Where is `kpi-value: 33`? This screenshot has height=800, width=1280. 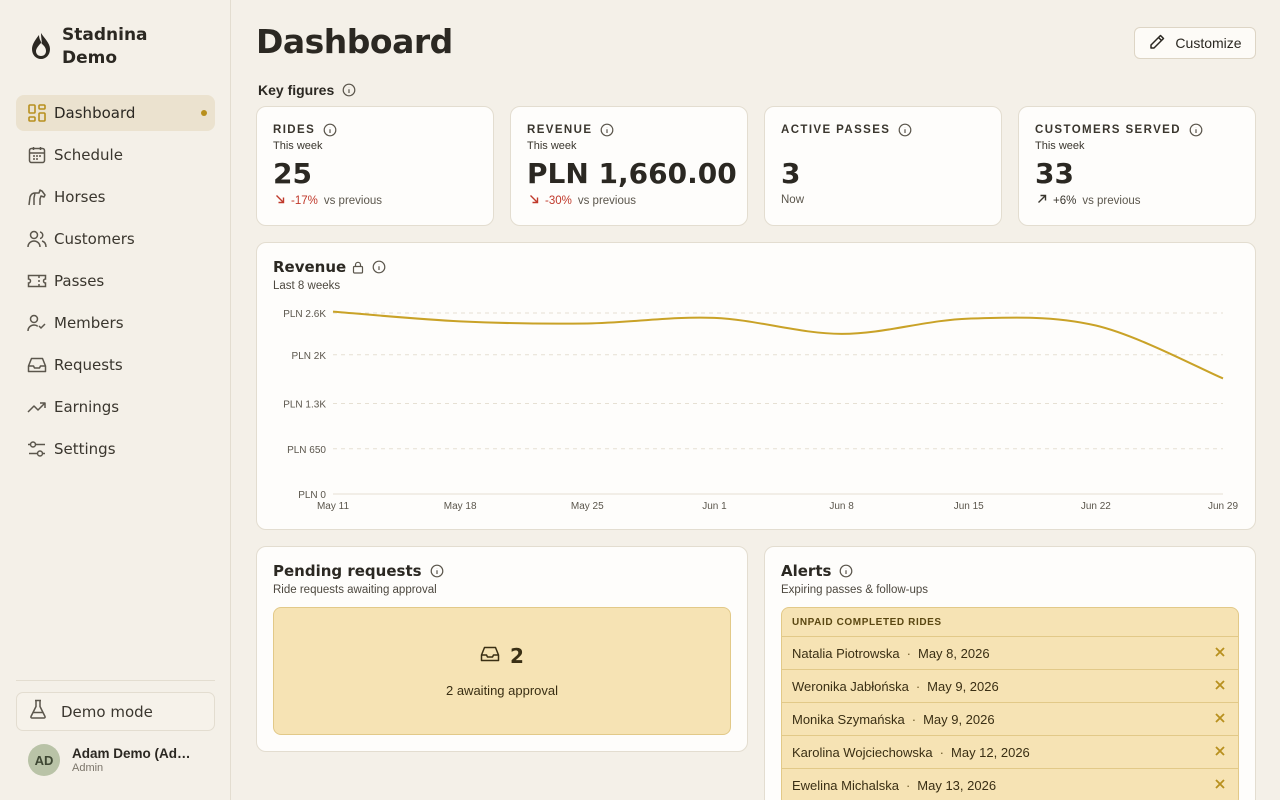
kpi-value: 33 is located at coordinates (1054, 173).